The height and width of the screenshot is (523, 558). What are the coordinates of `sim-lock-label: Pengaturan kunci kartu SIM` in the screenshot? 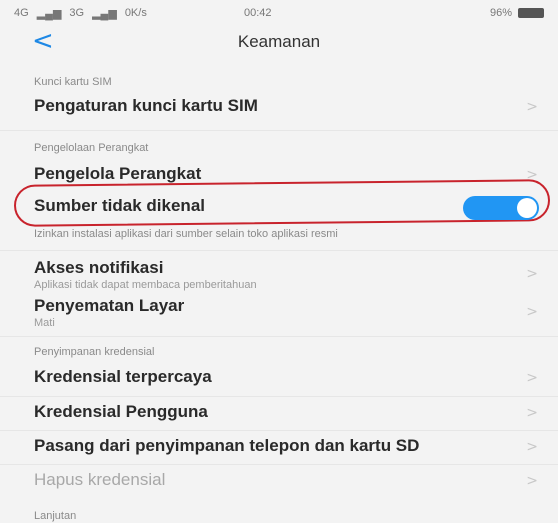 It's located at (146, 105).